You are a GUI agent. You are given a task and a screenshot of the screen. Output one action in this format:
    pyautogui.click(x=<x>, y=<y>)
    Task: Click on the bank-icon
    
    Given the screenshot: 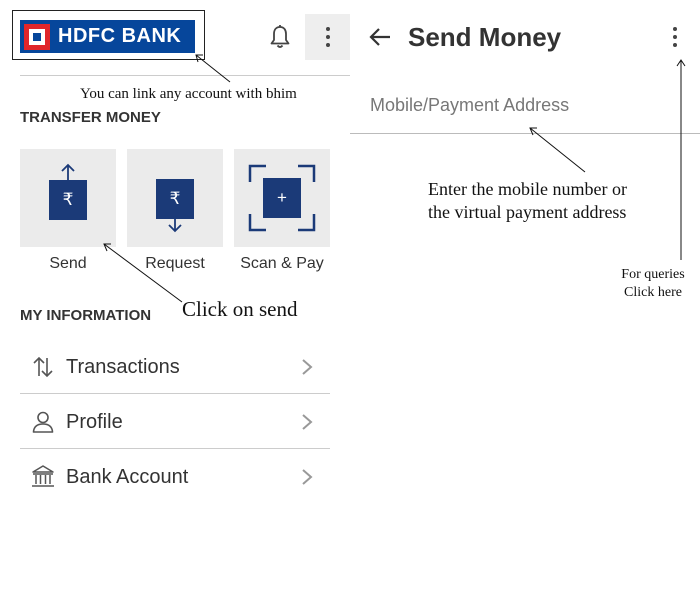 What is the action you would take?
    pyautogui.click(x=43, y=476)
    